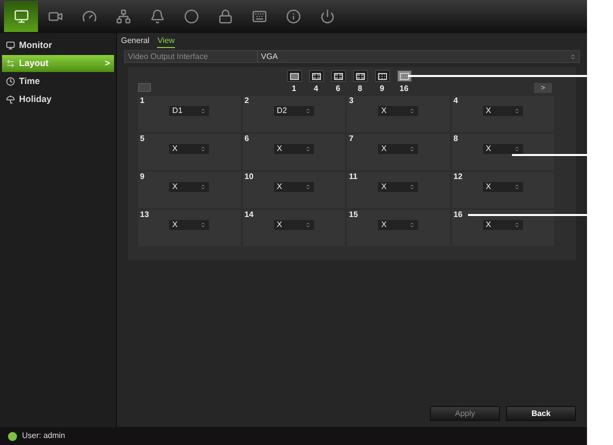  I want to click on layout-count: 1, so click(294, 89).